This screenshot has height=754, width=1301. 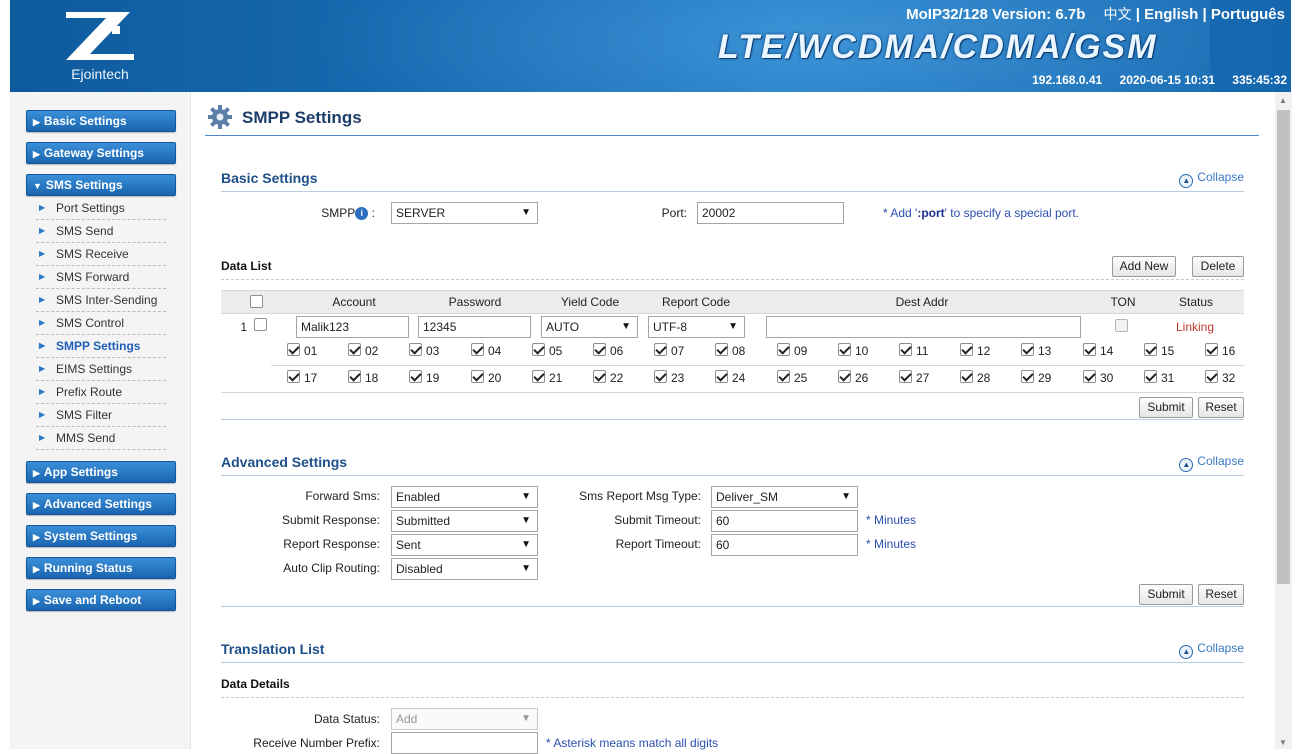 What do you see at coordinates (1166, 594) in the screenshot?
I see `advanced-submit-button: Submit` at bounding box center [1166, 594].